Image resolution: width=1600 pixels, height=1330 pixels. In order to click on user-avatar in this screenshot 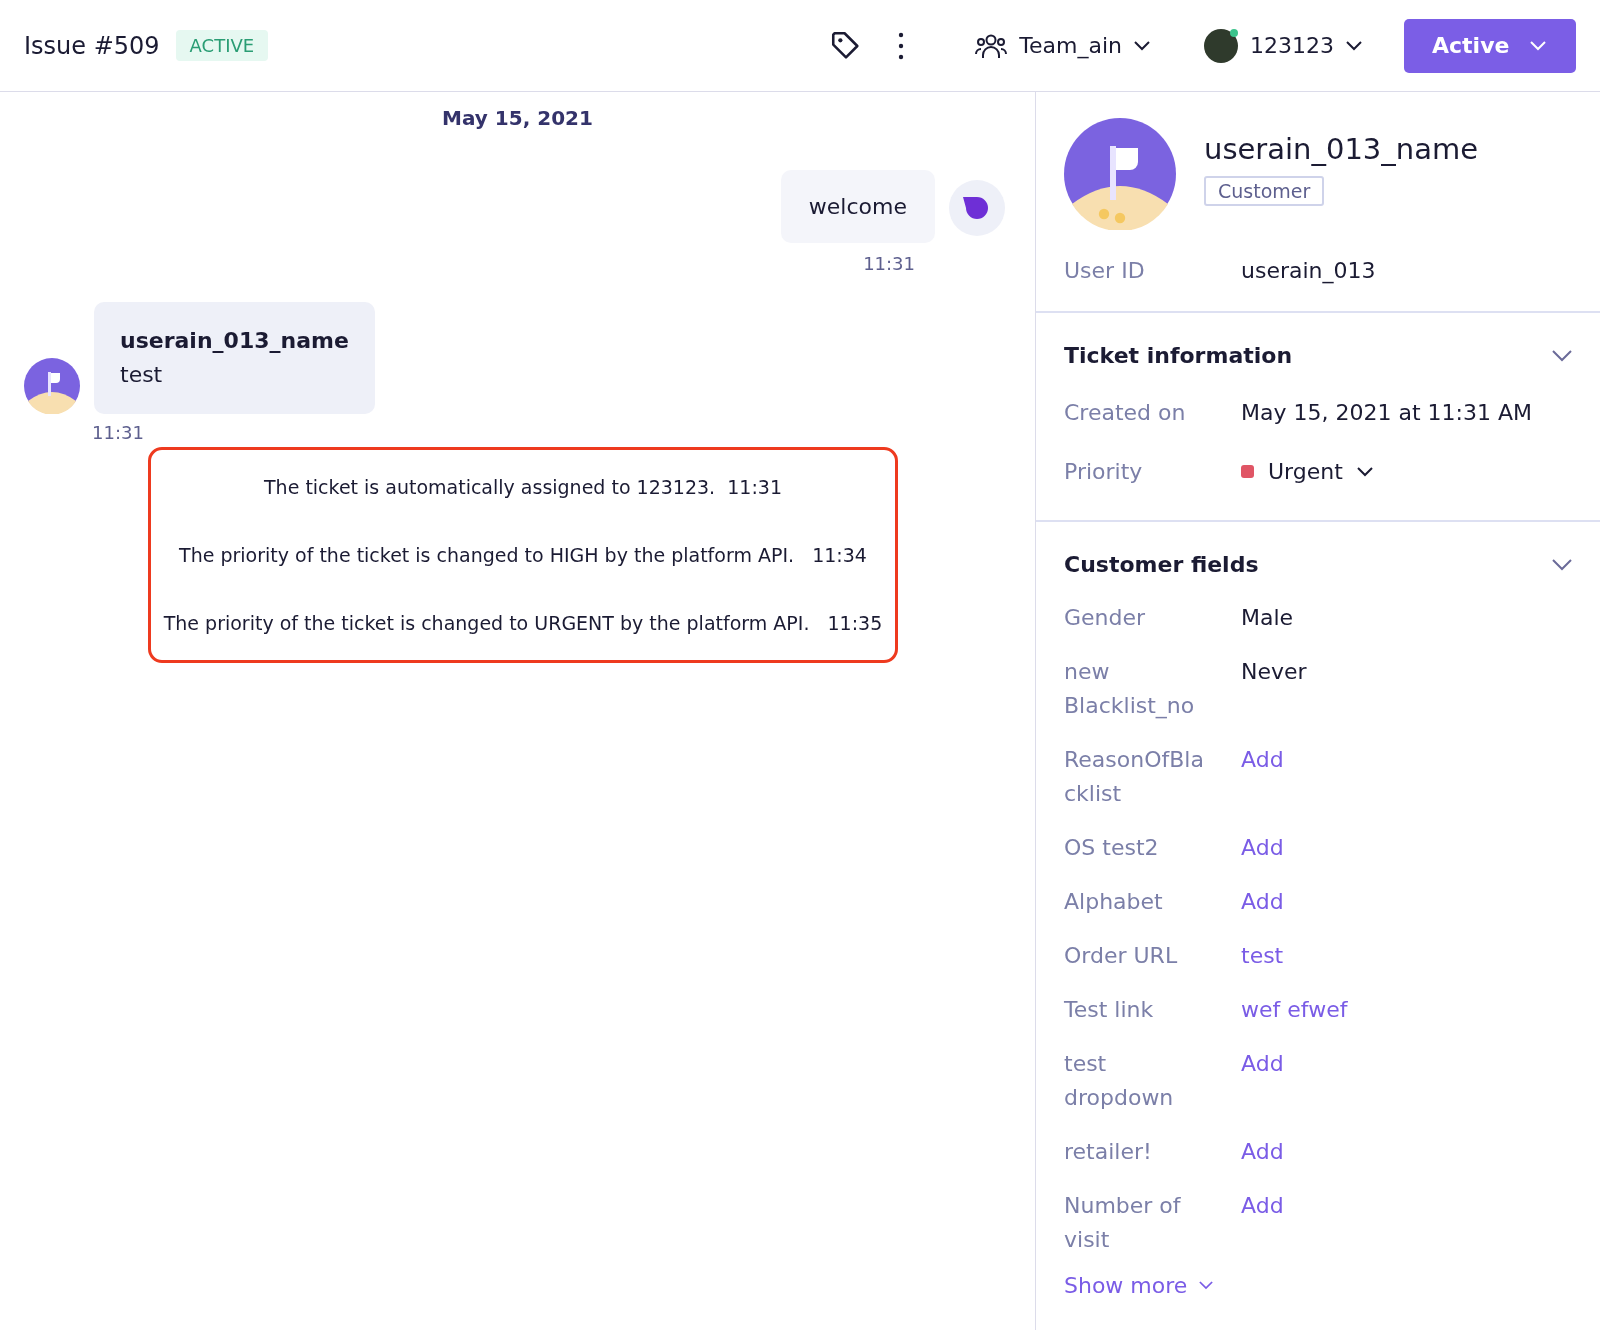, I will do `click(52, 386)`.